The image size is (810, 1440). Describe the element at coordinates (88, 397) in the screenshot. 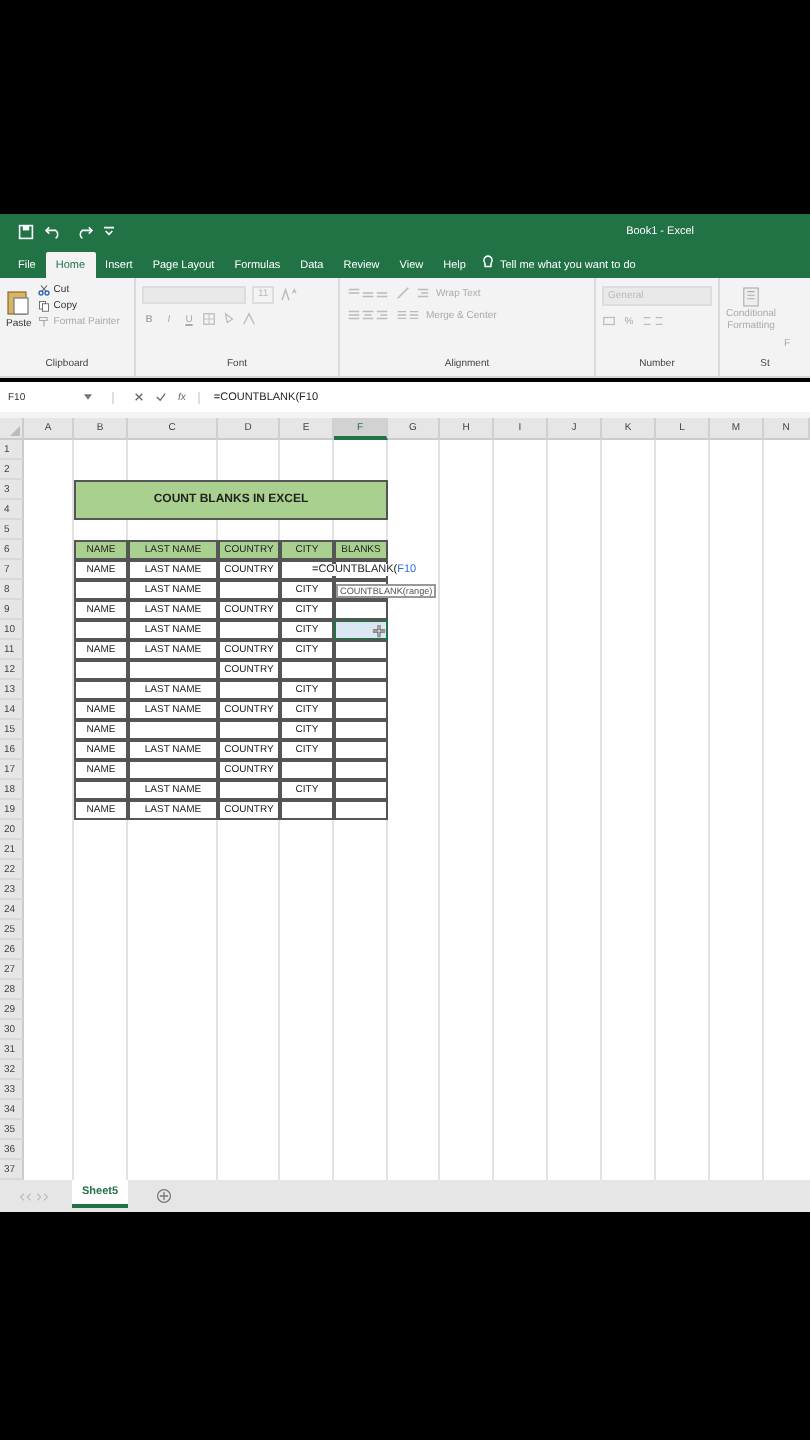

I see `dropdown-icon` at that location.